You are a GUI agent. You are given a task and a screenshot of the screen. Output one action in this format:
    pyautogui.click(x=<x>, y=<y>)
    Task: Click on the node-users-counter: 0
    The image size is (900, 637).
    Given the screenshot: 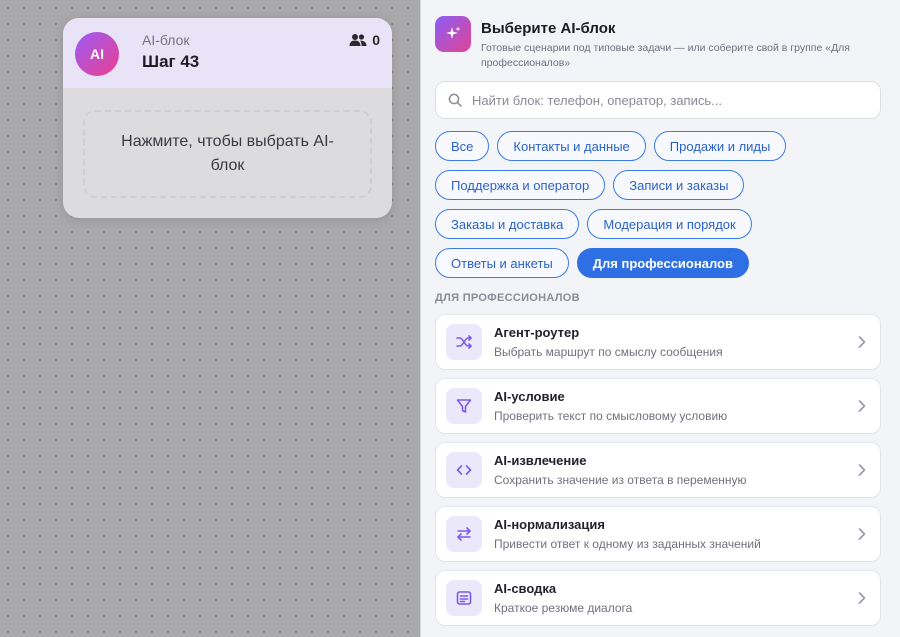 What is the action you would take?
    pyautogui.click(x=364, y=40)
    